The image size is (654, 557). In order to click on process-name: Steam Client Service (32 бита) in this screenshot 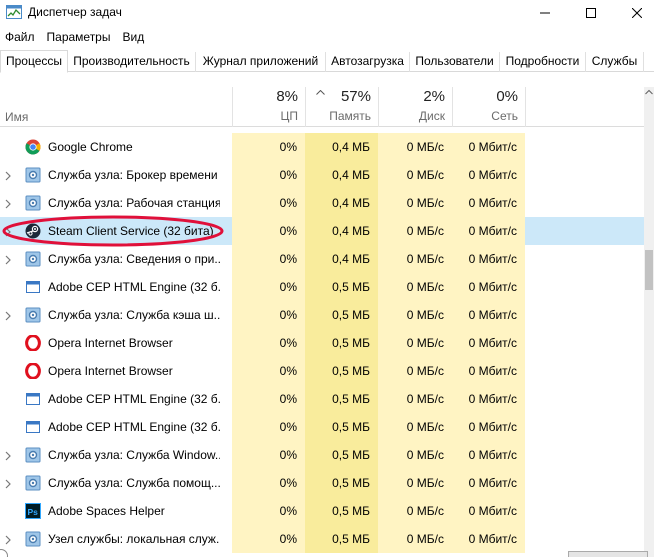, I will do `click(131, 231)`.